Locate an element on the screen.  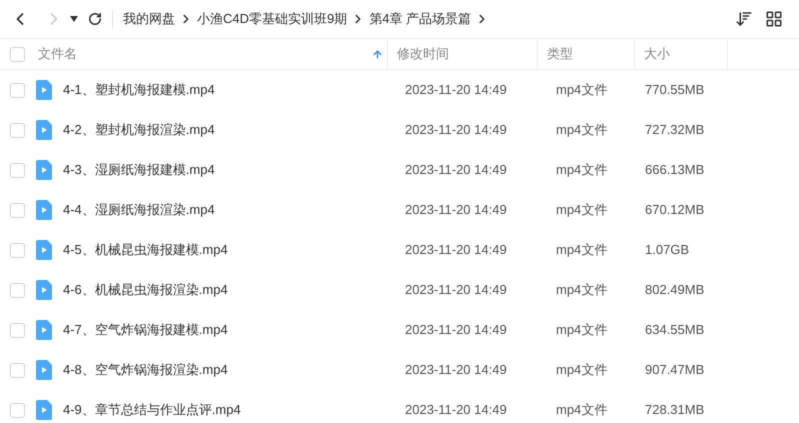
file-row: 4-8、空气炸锅海报渲染.mp4 2023-11-20 14:49 mp4文件 907.47MB is located at coordinates (399, 370).